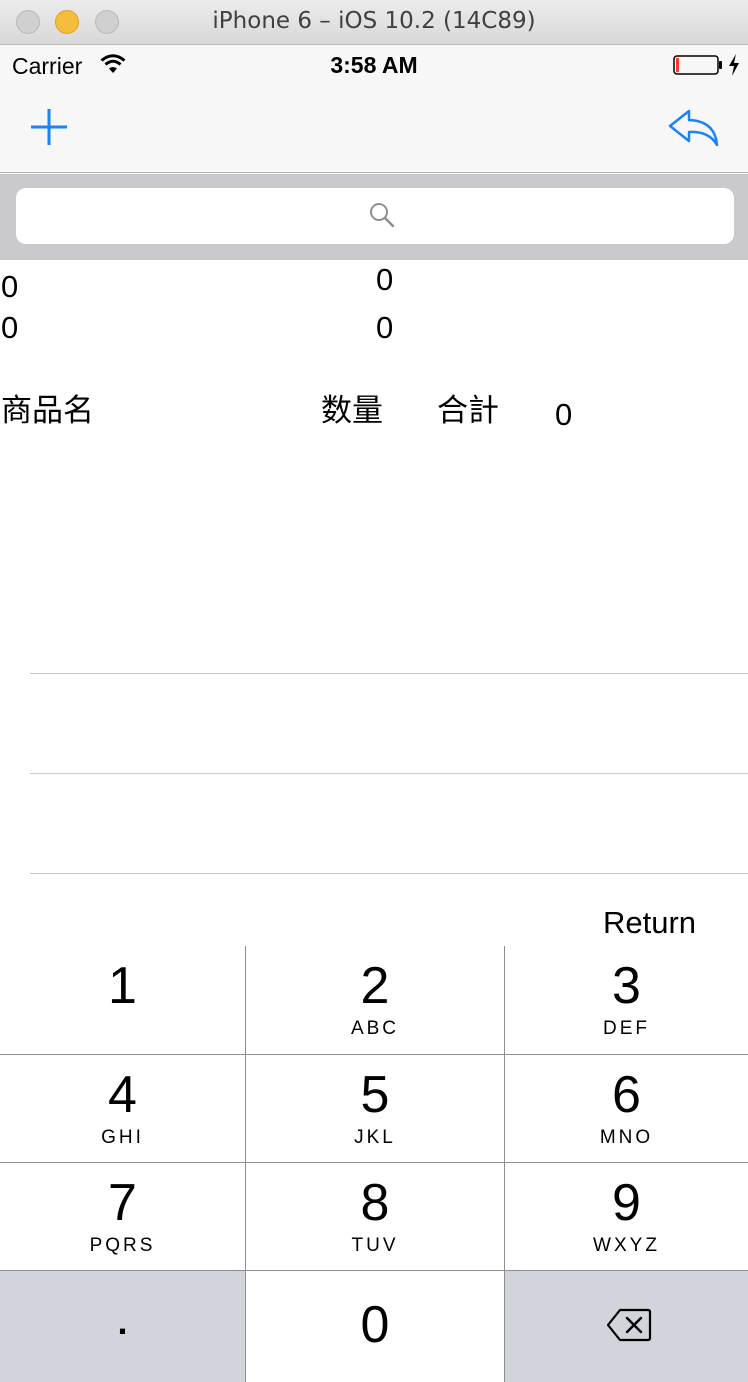 This screenshot has height=1382, width=748. I want to click on header-total-value: 0, so click(564, 414).